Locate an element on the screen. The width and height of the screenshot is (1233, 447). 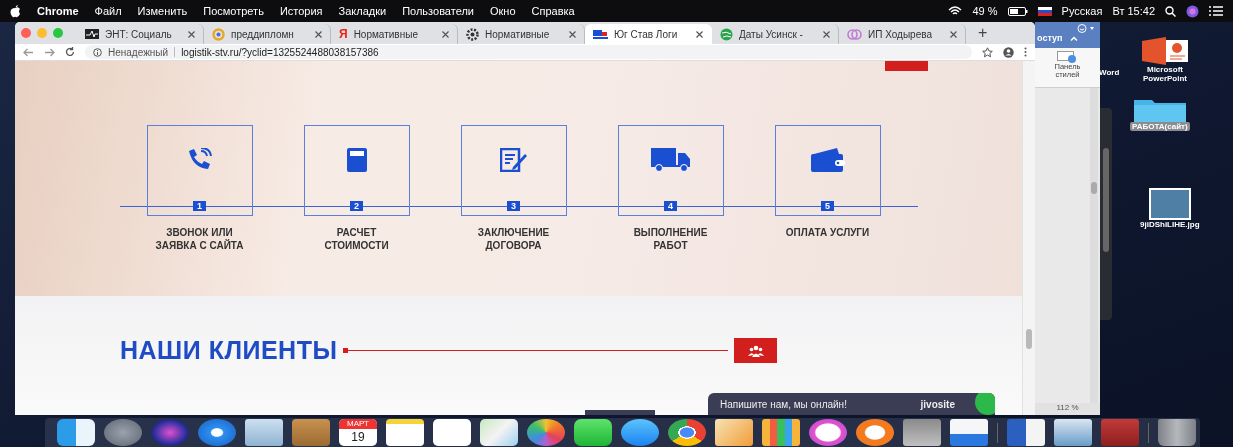
step-label: ВЫПОЛНЕНИЕ РАБОТ is located at coordinates (670, 239).